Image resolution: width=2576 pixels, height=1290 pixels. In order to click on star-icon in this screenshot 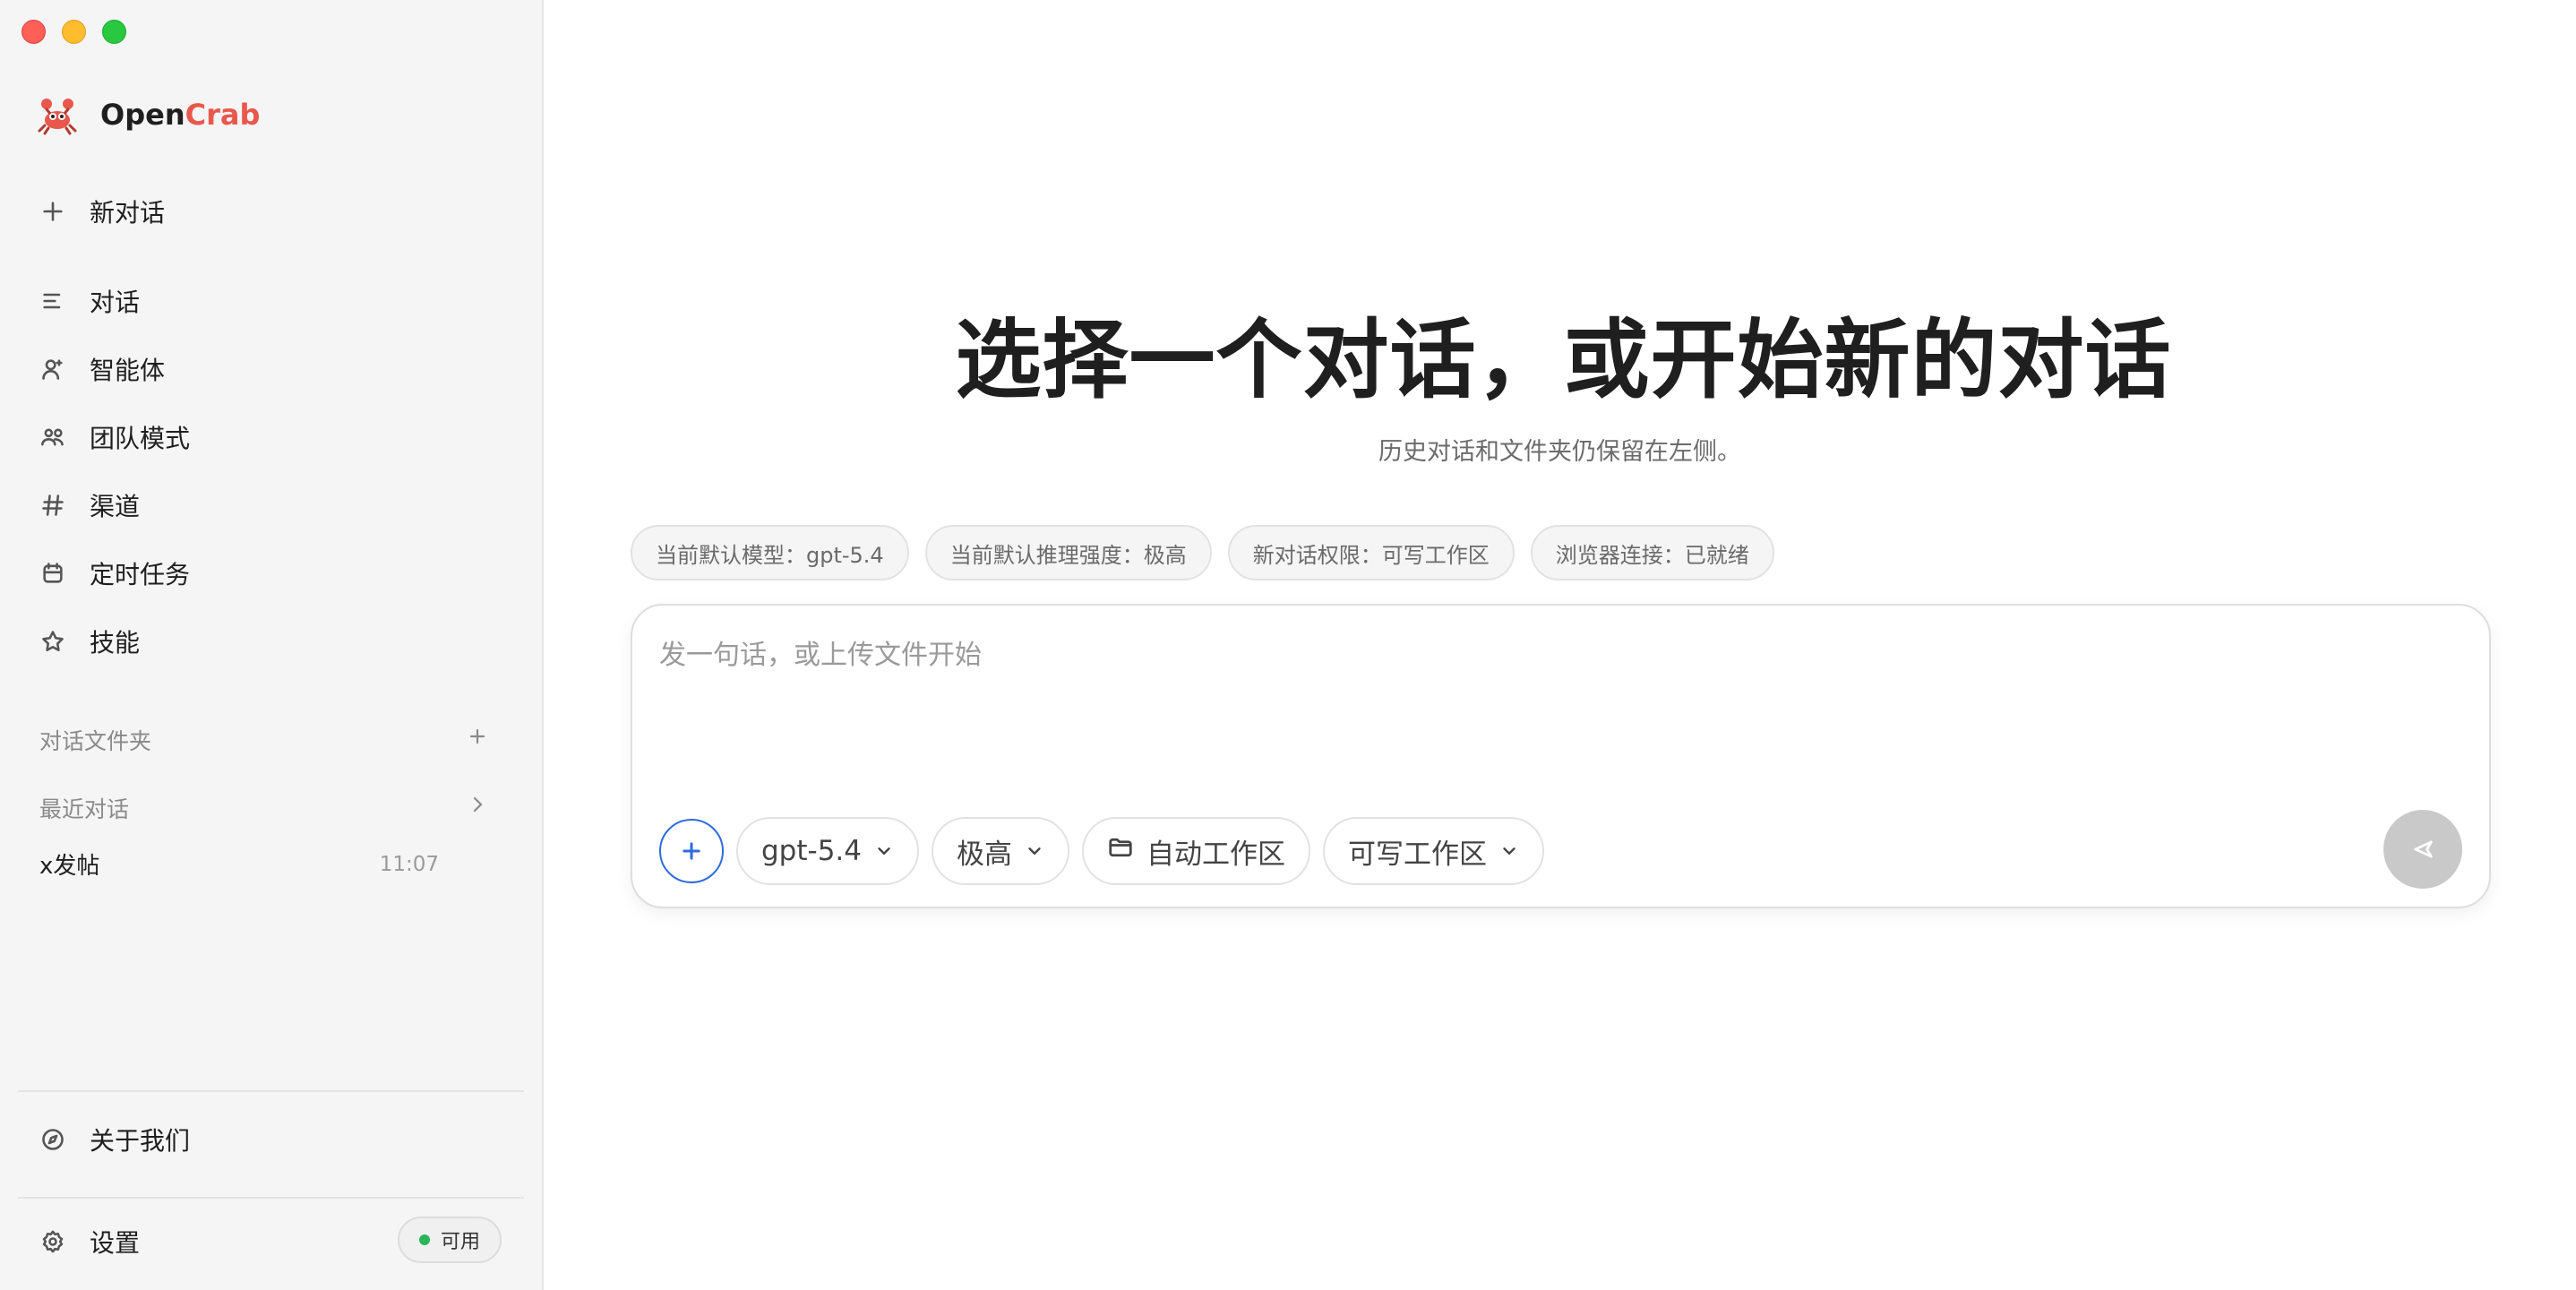, I will do `click(52, 641)`.